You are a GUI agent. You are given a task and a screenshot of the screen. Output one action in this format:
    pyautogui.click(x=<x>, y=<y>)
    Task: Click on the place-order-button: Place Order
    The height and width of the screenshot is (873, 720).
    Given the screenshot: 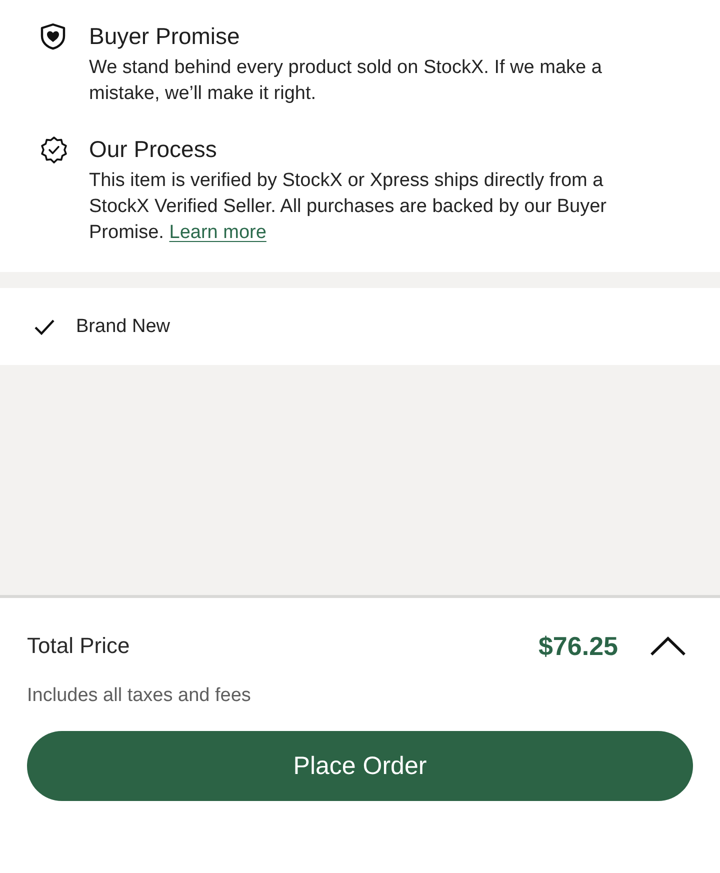 What is the action you would take?
    pyautogui.click(x=360, y=766)
    